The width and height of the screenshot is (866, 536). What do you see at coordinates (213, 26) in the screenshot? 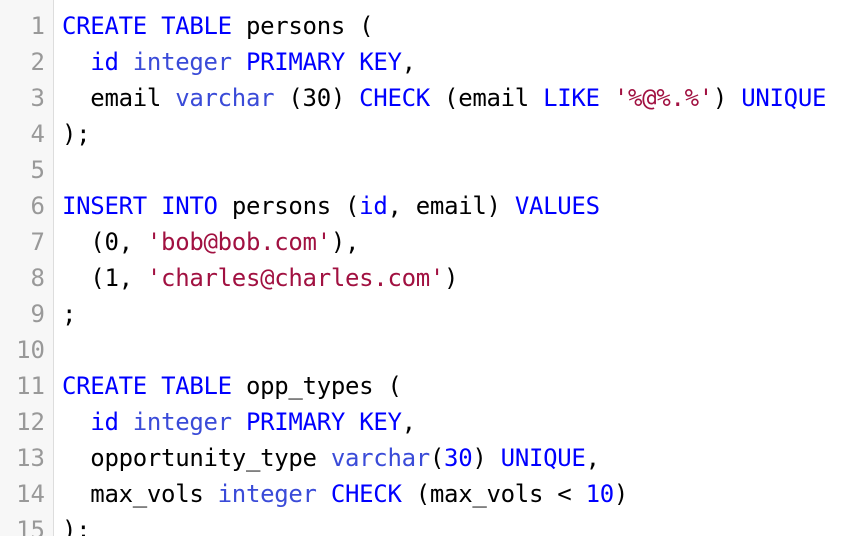
I see `line-text: CREATE TABLE persons (` at bounding box center [213, 26].